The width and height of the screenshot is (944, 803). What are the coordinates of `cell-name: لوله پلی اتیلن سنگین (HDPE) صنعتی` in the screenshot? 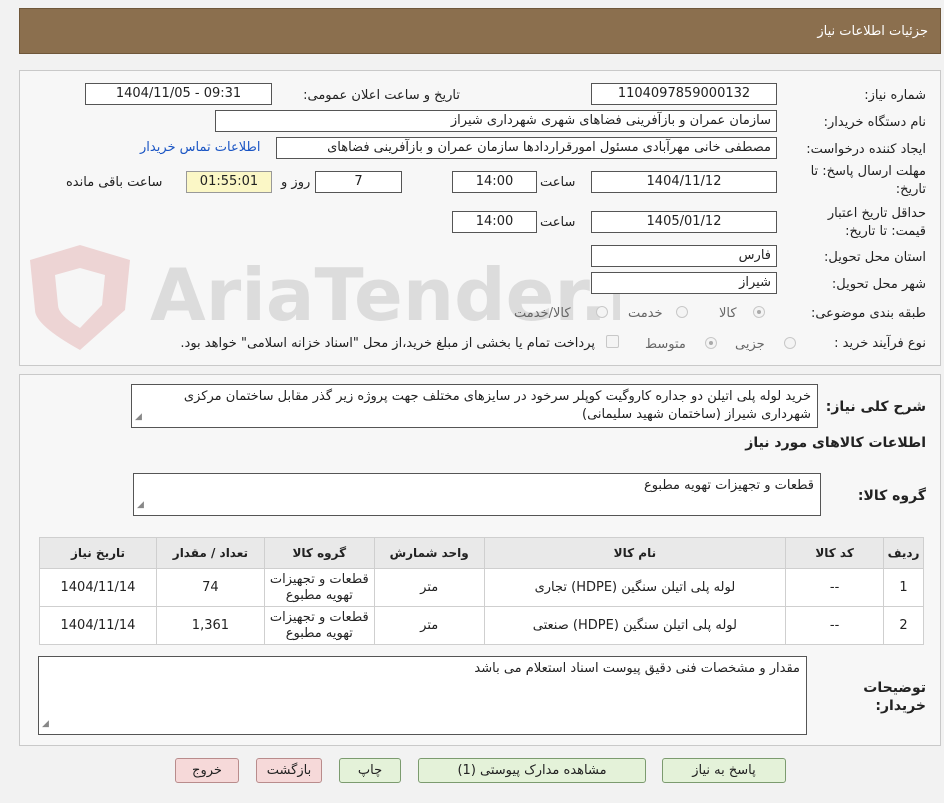 It's located at (635, 625).